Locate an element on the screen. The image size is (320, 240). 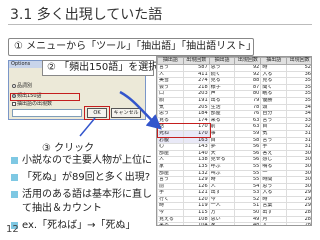
word-cell: 方 is located at coordinates (222, 213).